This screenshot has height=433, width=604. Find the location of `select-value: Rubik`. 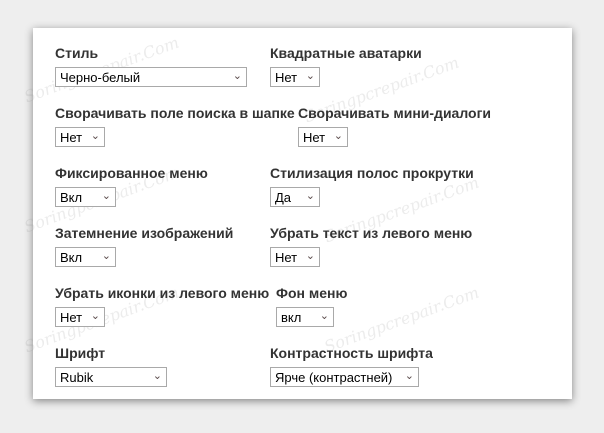

select-value: Rubik is located at coordinates (77, 377).